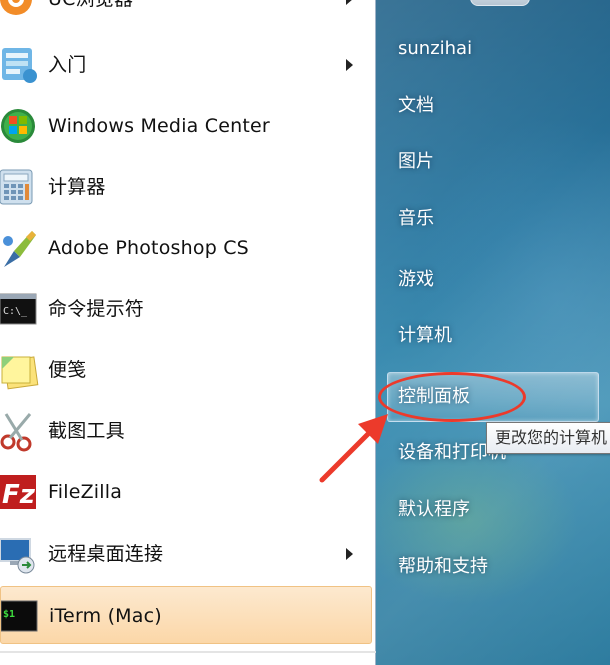 This screenshot has height=665, width=610. What do you see at coordinates (548, 438) in the screenshot?
I see `control-panel-tooltip: 更改您的计算机` at bounding box center [548, 438].